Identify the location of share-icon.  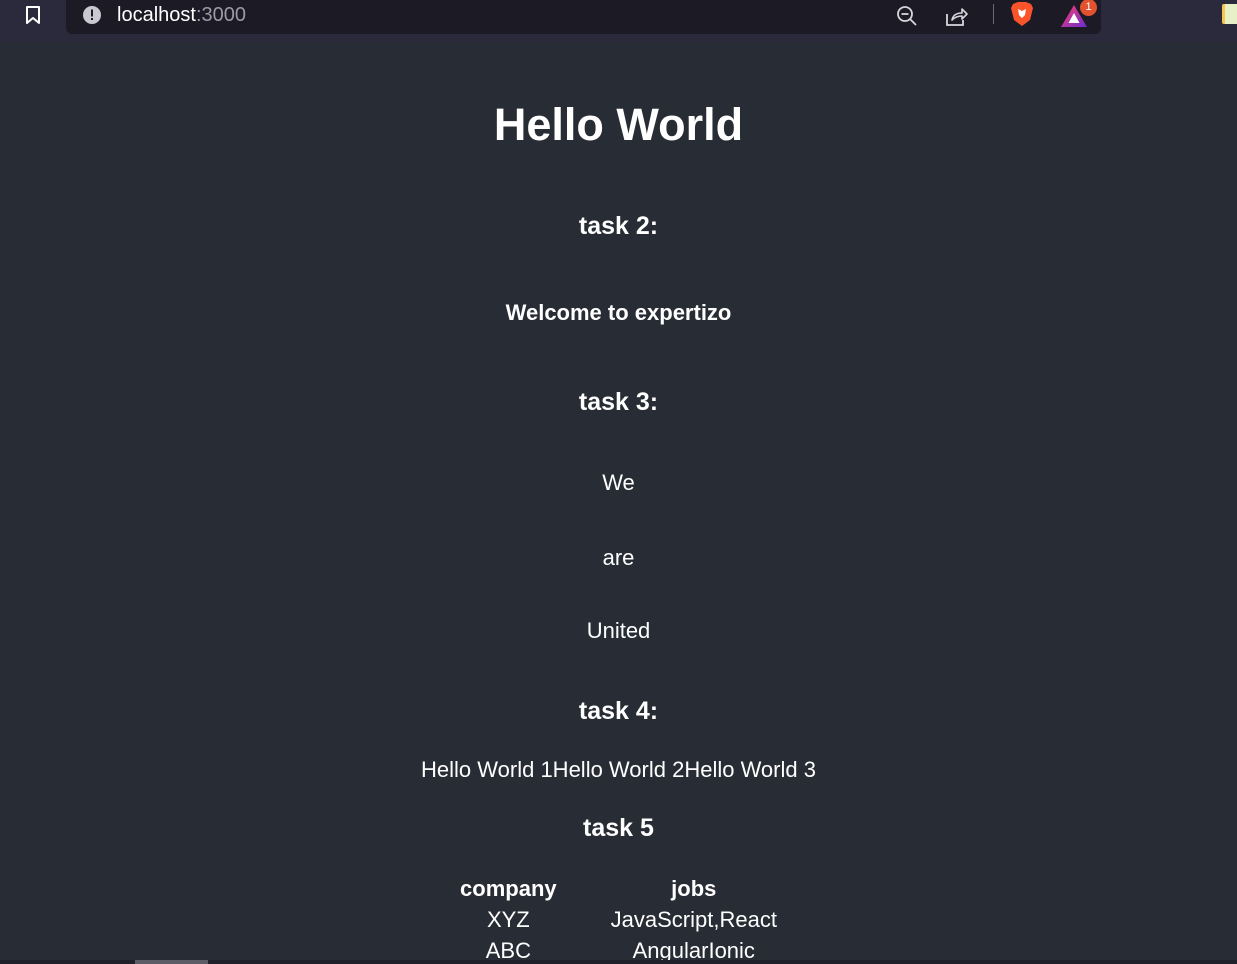
(956, 16).